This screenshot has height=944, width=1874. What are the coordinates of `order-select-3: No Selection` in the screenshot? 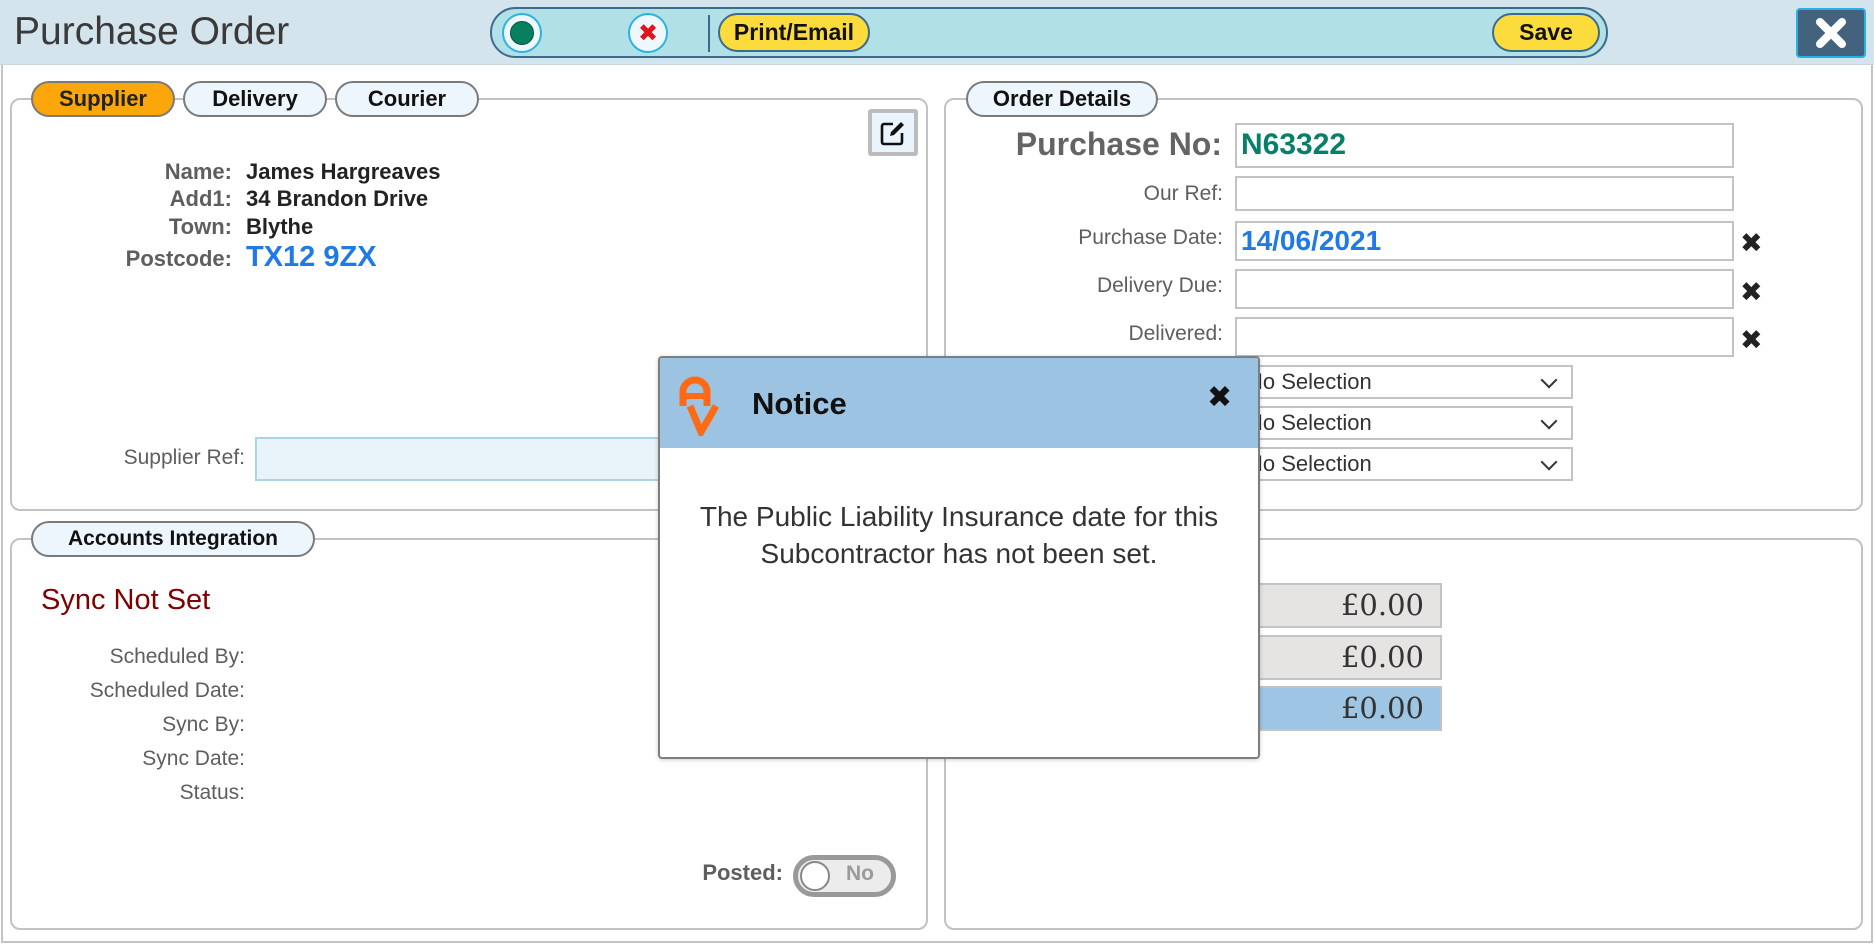 It's located at (1404, 464).